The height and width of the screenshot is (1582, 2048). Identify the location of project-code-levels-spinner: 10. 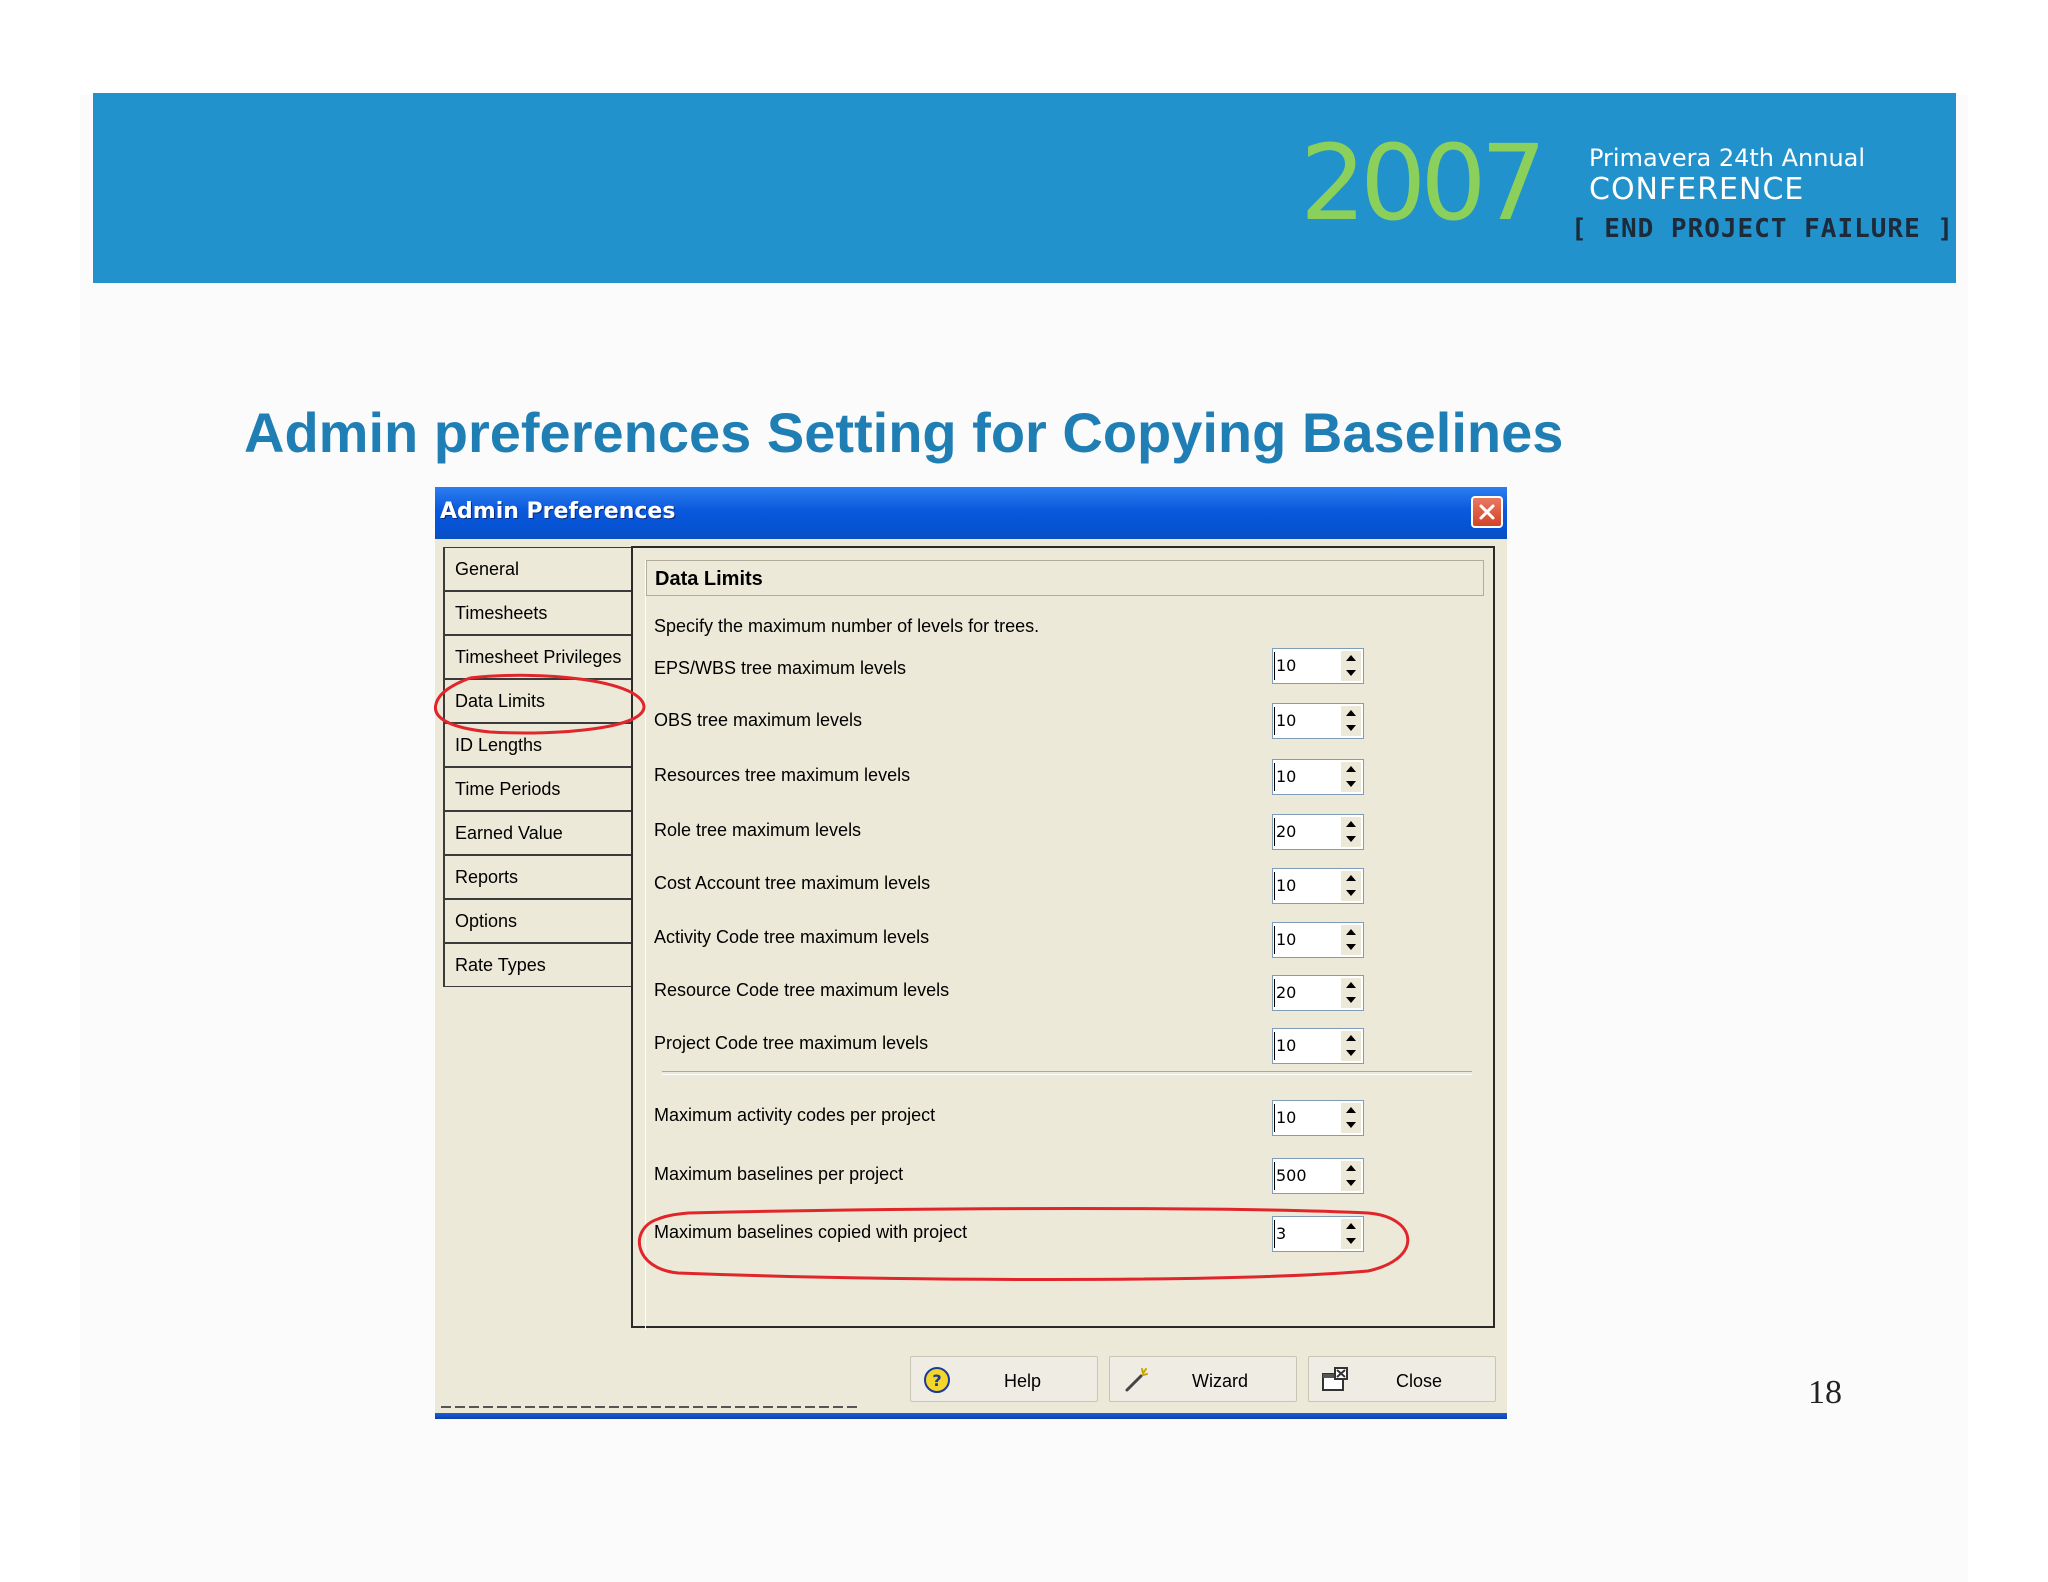
(1318, 1046).